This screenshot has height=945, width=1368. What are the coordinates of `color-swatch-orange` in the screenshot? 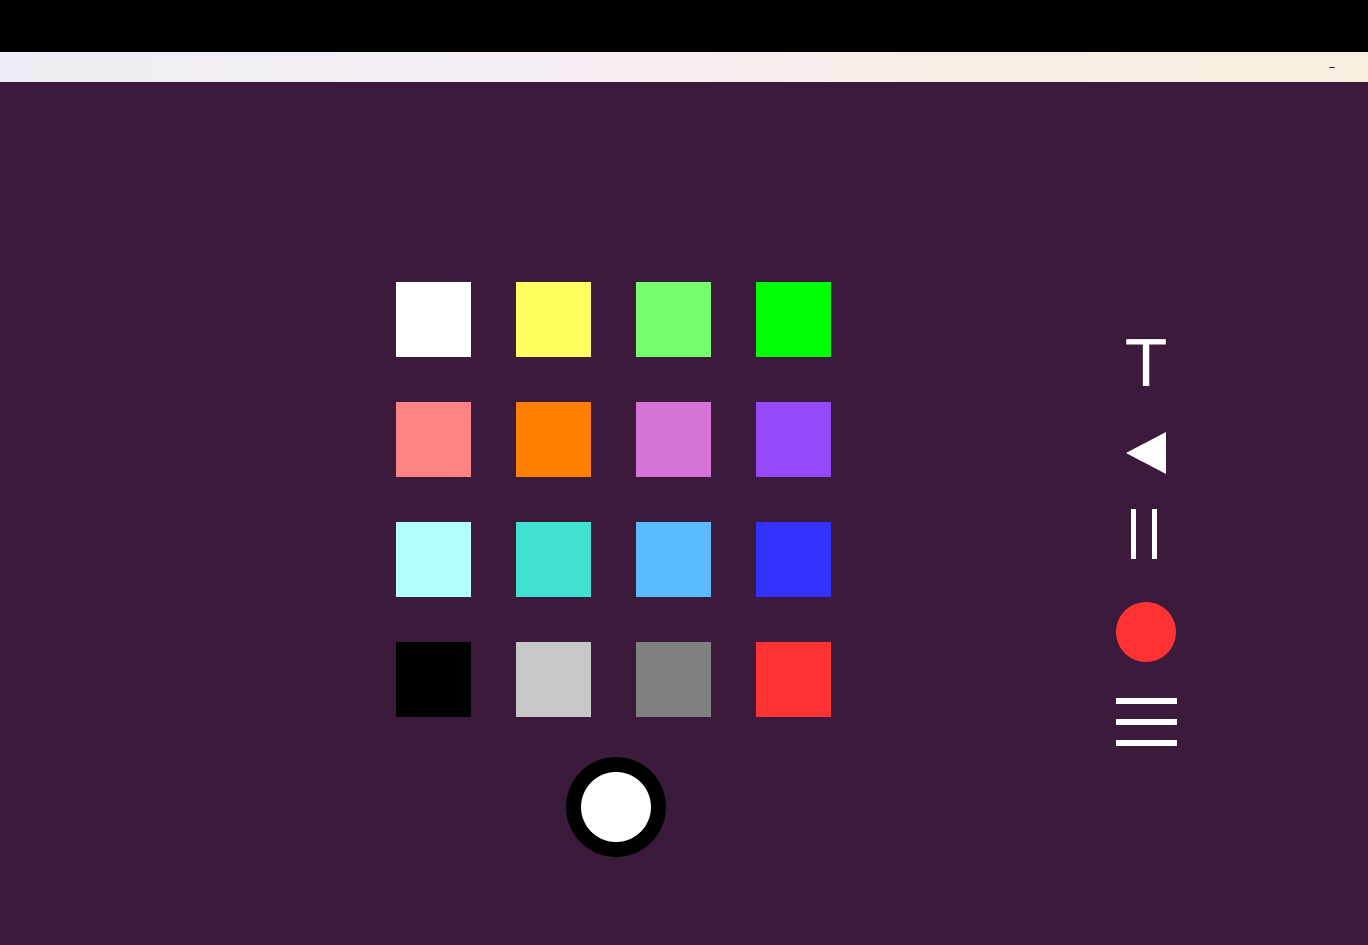 It's located at (553, 439).